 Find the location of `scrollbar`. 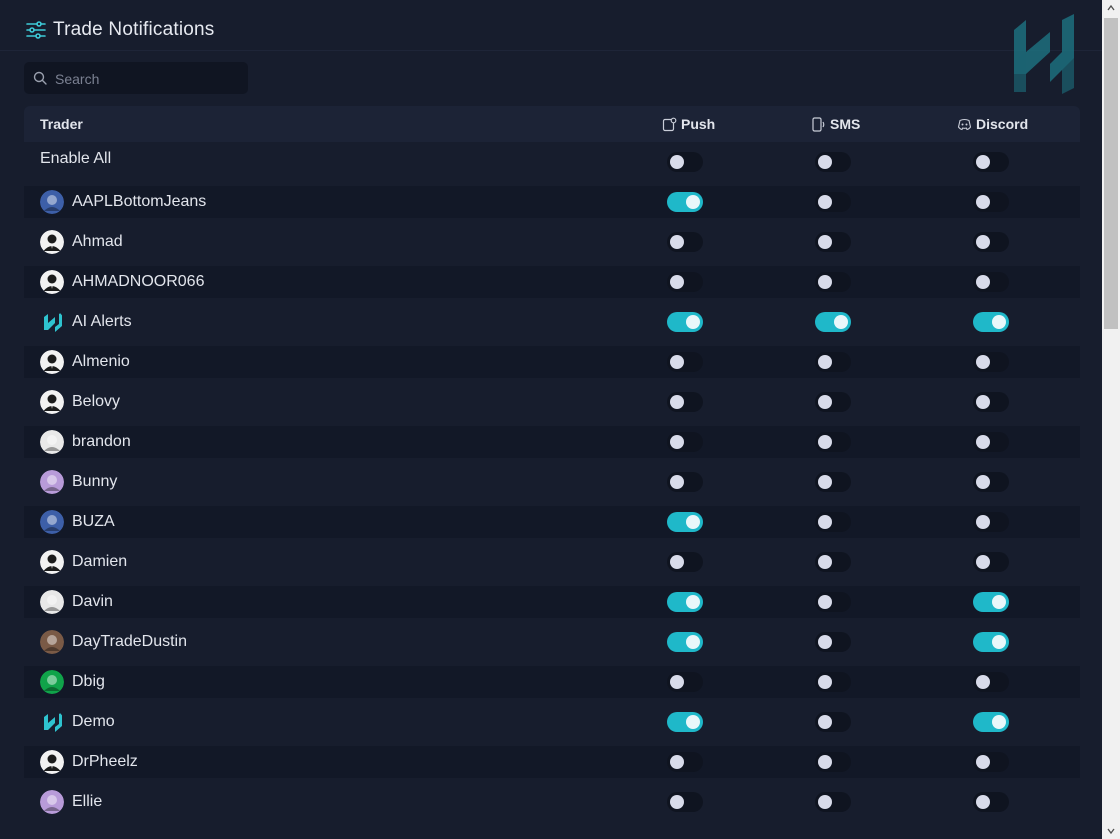

scrollbar is located at coordinates (1111, 419).